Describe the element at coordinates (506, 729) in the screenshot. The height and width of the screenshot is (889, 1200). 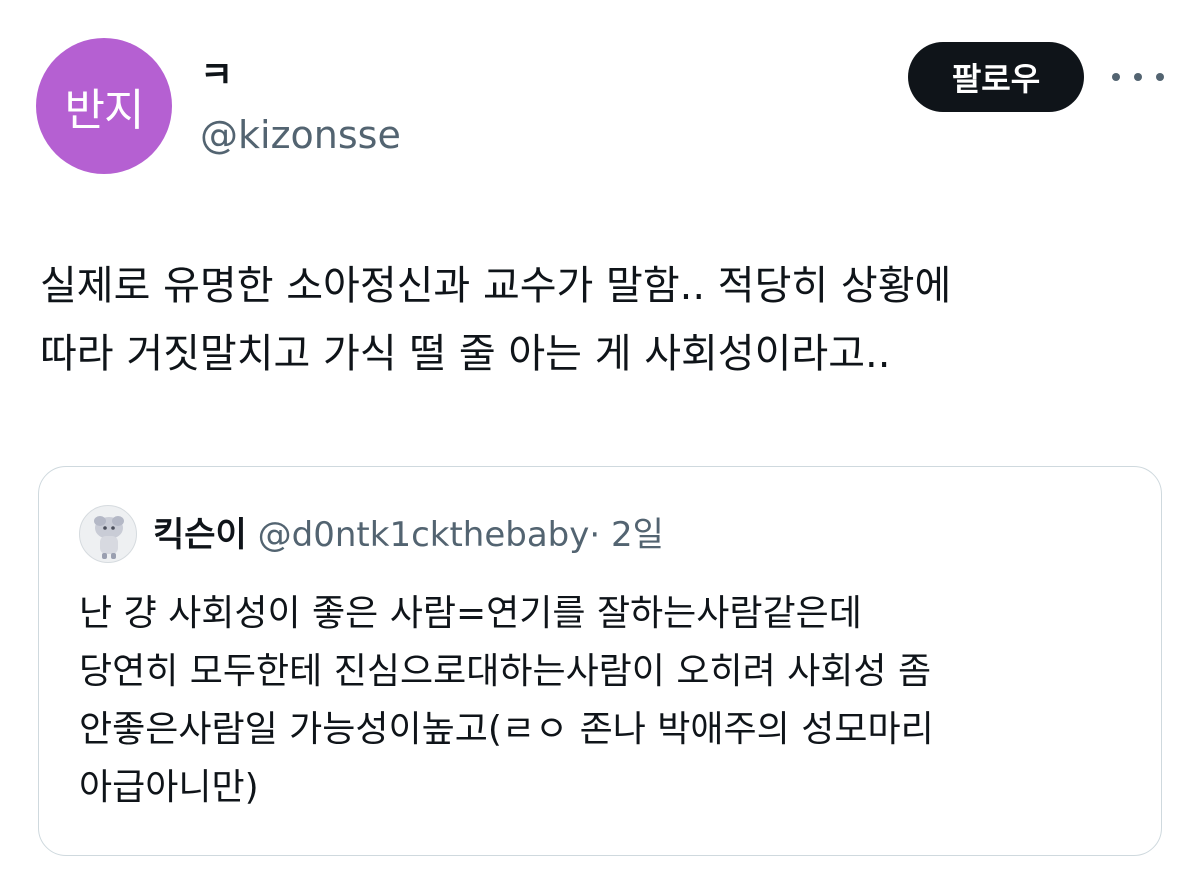
I see `quoted-text-line: 안좋은사람일 가능성이높고(ㄹㅇ 존나 박애주의 성모마리` at that location.